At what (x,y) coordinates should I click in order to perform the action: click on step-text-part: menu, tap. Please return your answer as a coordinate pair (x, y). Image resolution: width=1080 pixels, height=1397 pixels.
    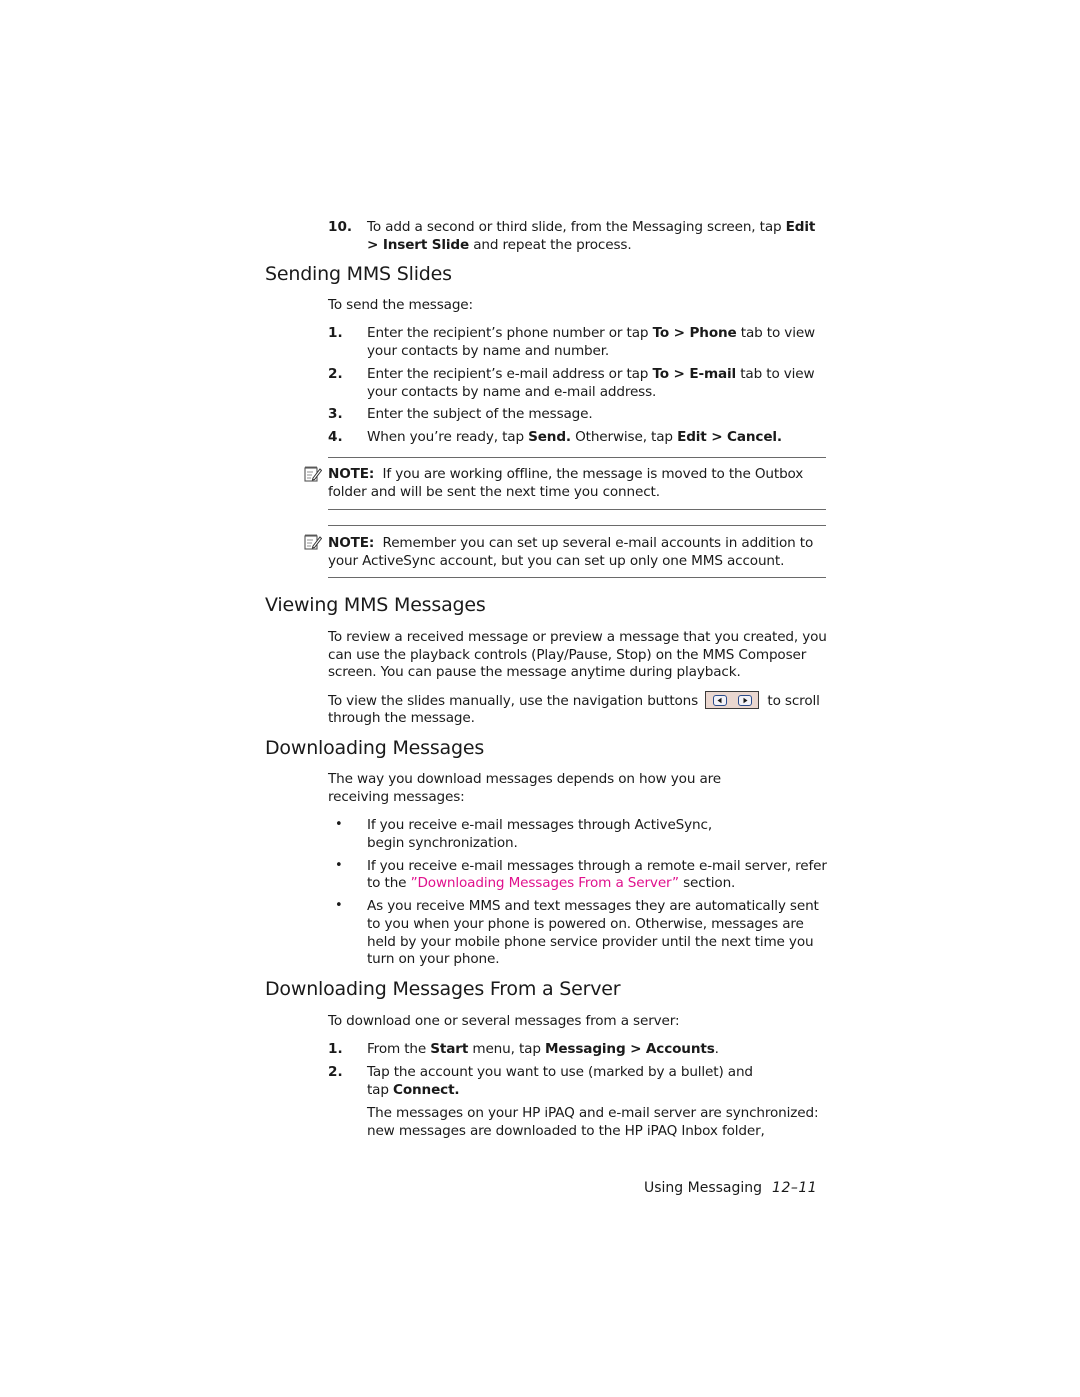
    Looking at the image, I should click on (506, 1049).